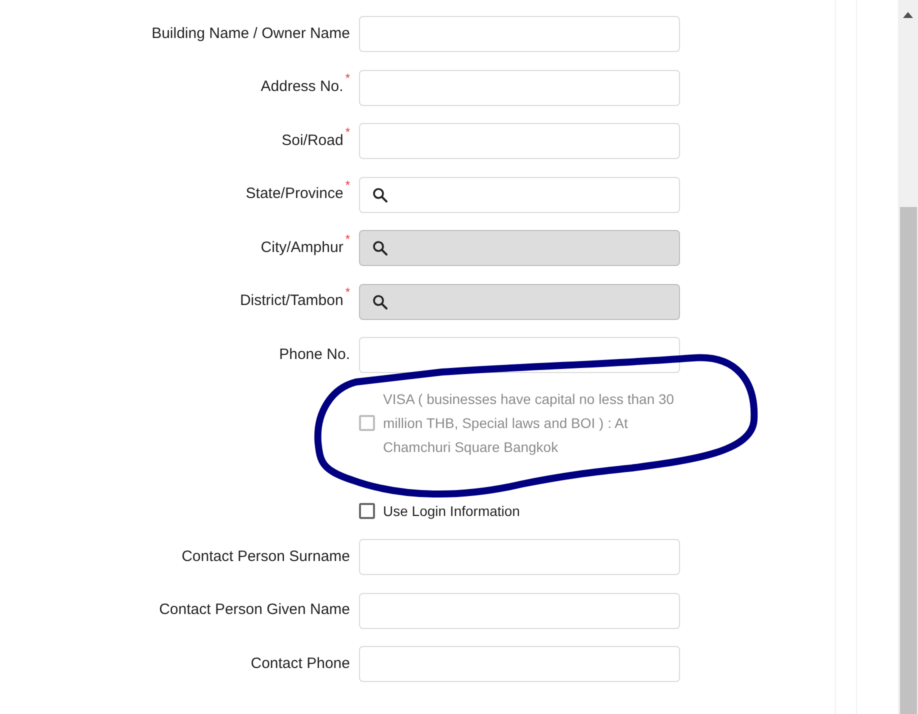 This screenshot has height=714, width=918. I want to click on scrollbar-thumb, so click(908, 460).